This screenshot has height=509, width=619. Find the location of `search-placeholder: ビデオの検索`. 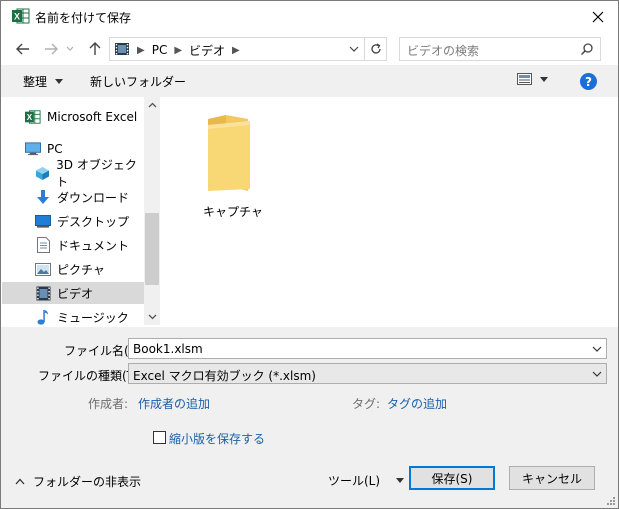

search-placeholder: ビデオの検索 is located at coordinates (443, 51).